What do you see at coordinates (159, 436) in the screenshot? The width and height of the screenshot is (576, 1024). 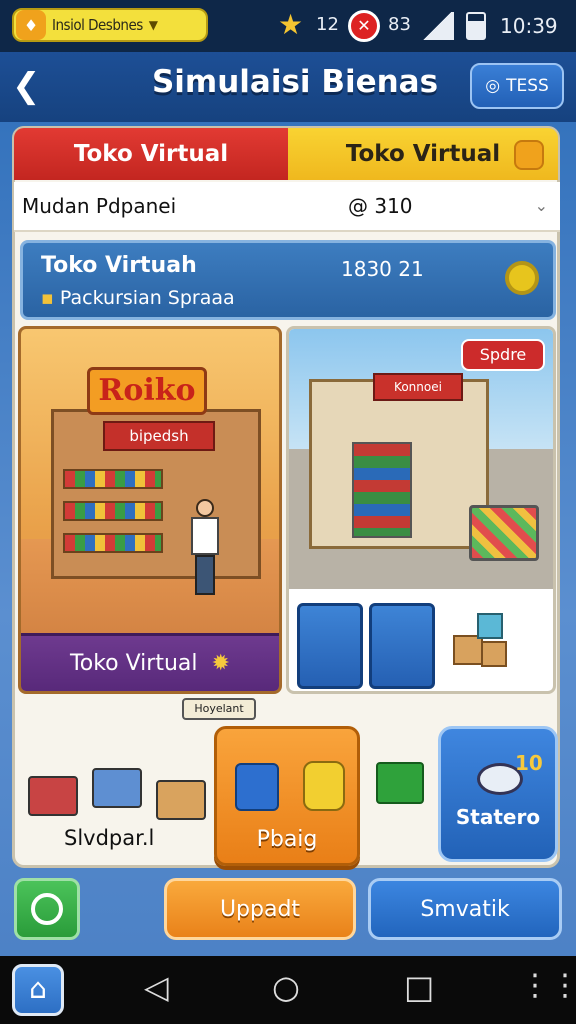 I see `store-banner: bipedsh` at bounding box center [159, 436].